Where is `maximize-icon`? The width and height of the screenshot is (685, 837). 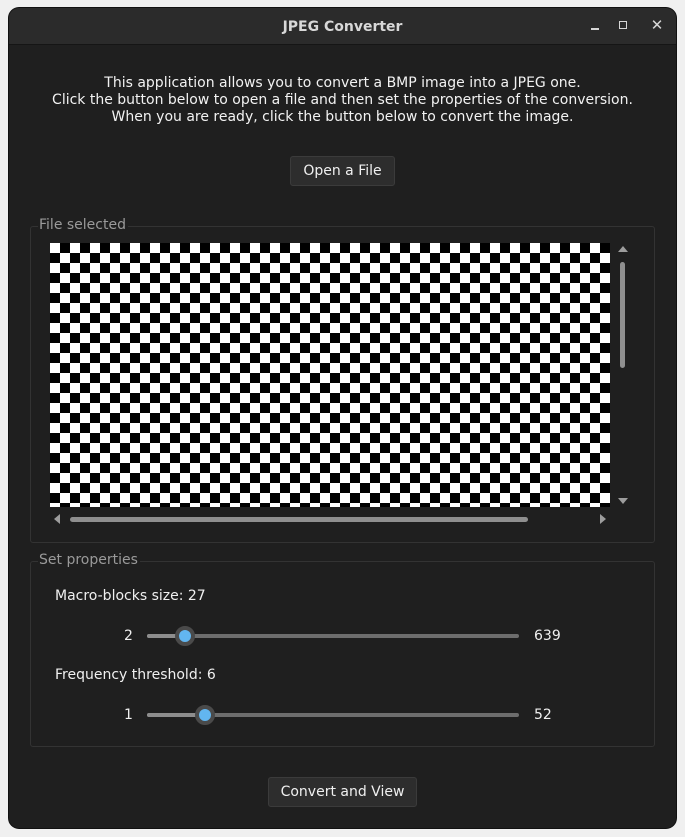
maximize-icon is located at coordinates (623, 25).